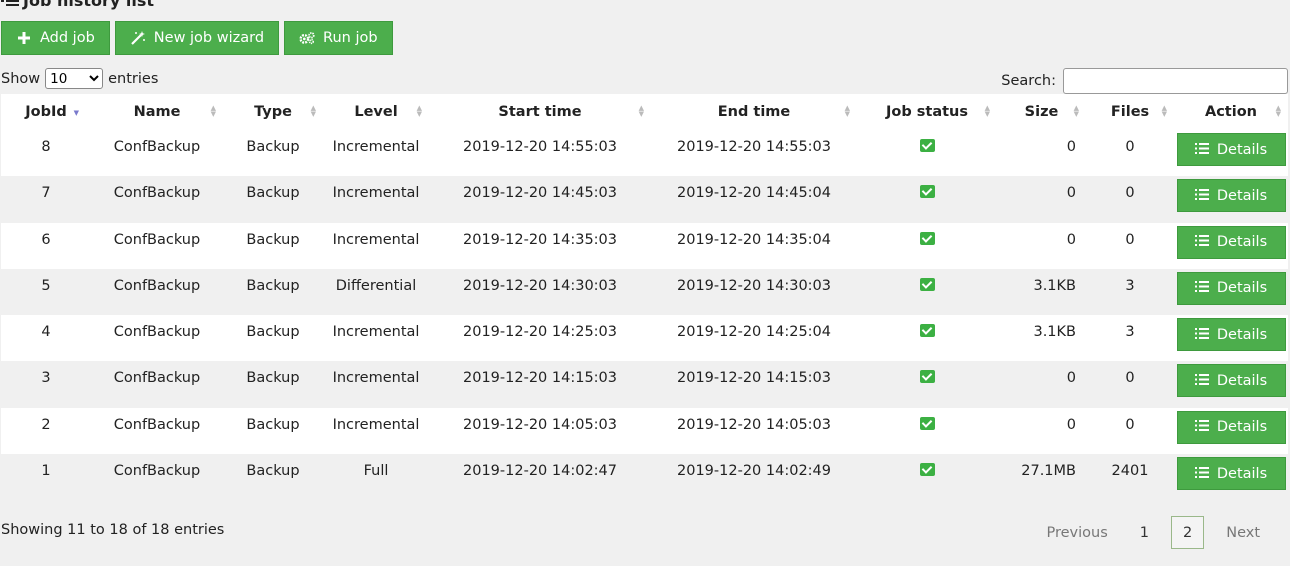 The height and width of the screenshot is (566, 1290). I want to click on show-label: Show, so click(21, 78).